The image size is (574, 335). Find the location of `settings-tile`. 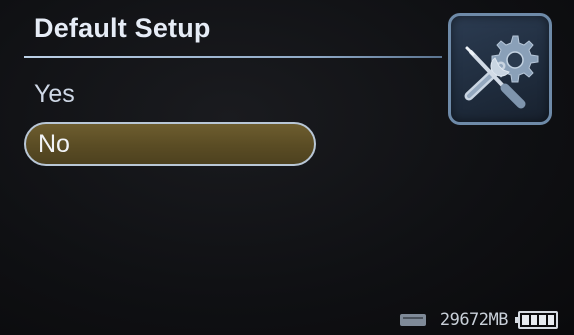

settings-tile is located at coordinates (500, 69).